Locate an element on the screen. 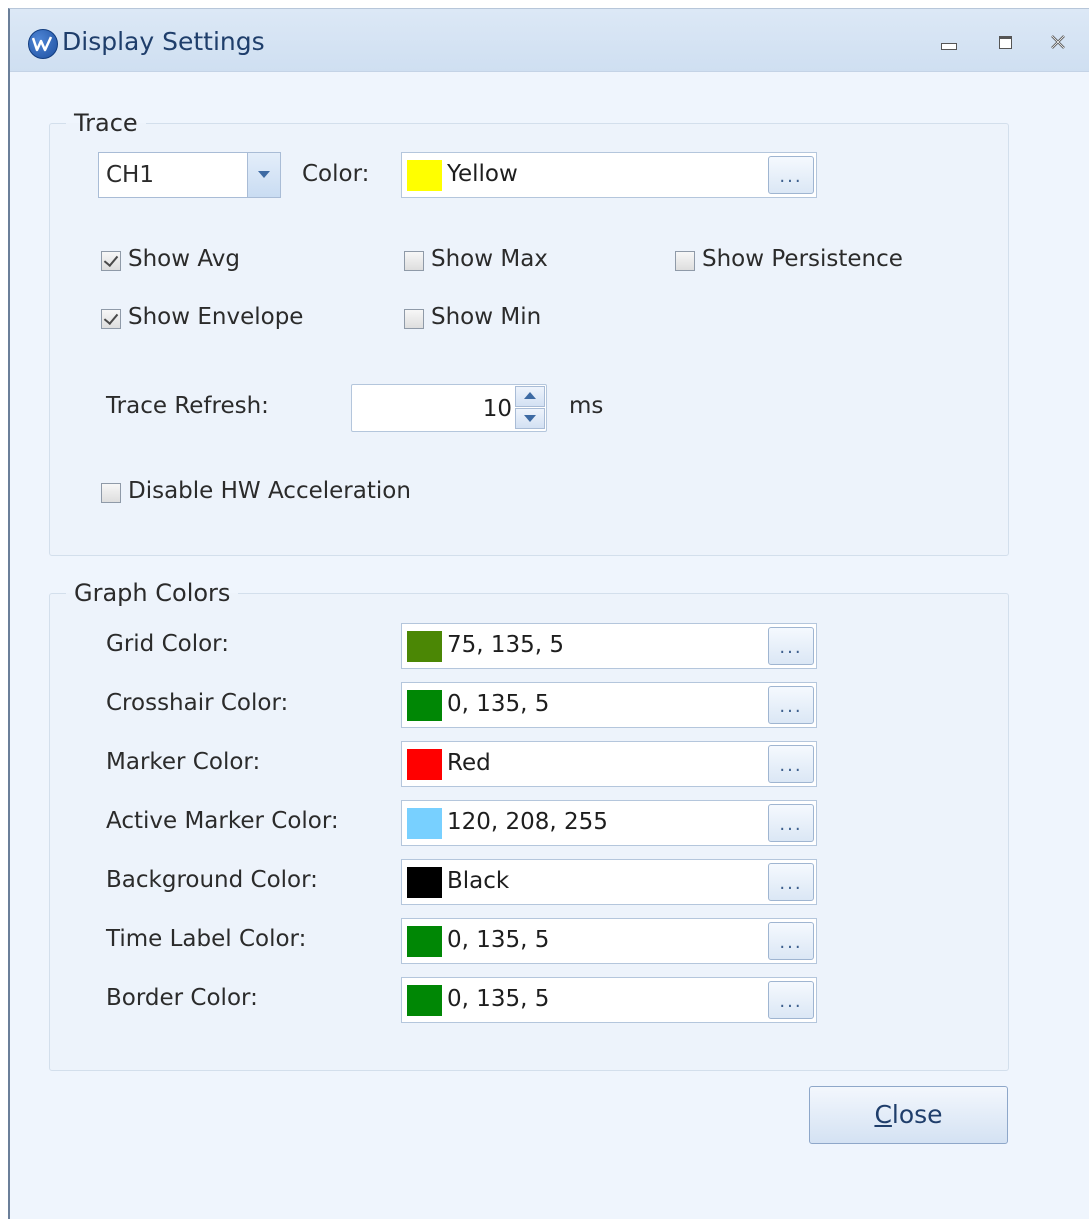 The image size is (1089, 1219). graph-color-value: Red is located at coordinates (469, 763).